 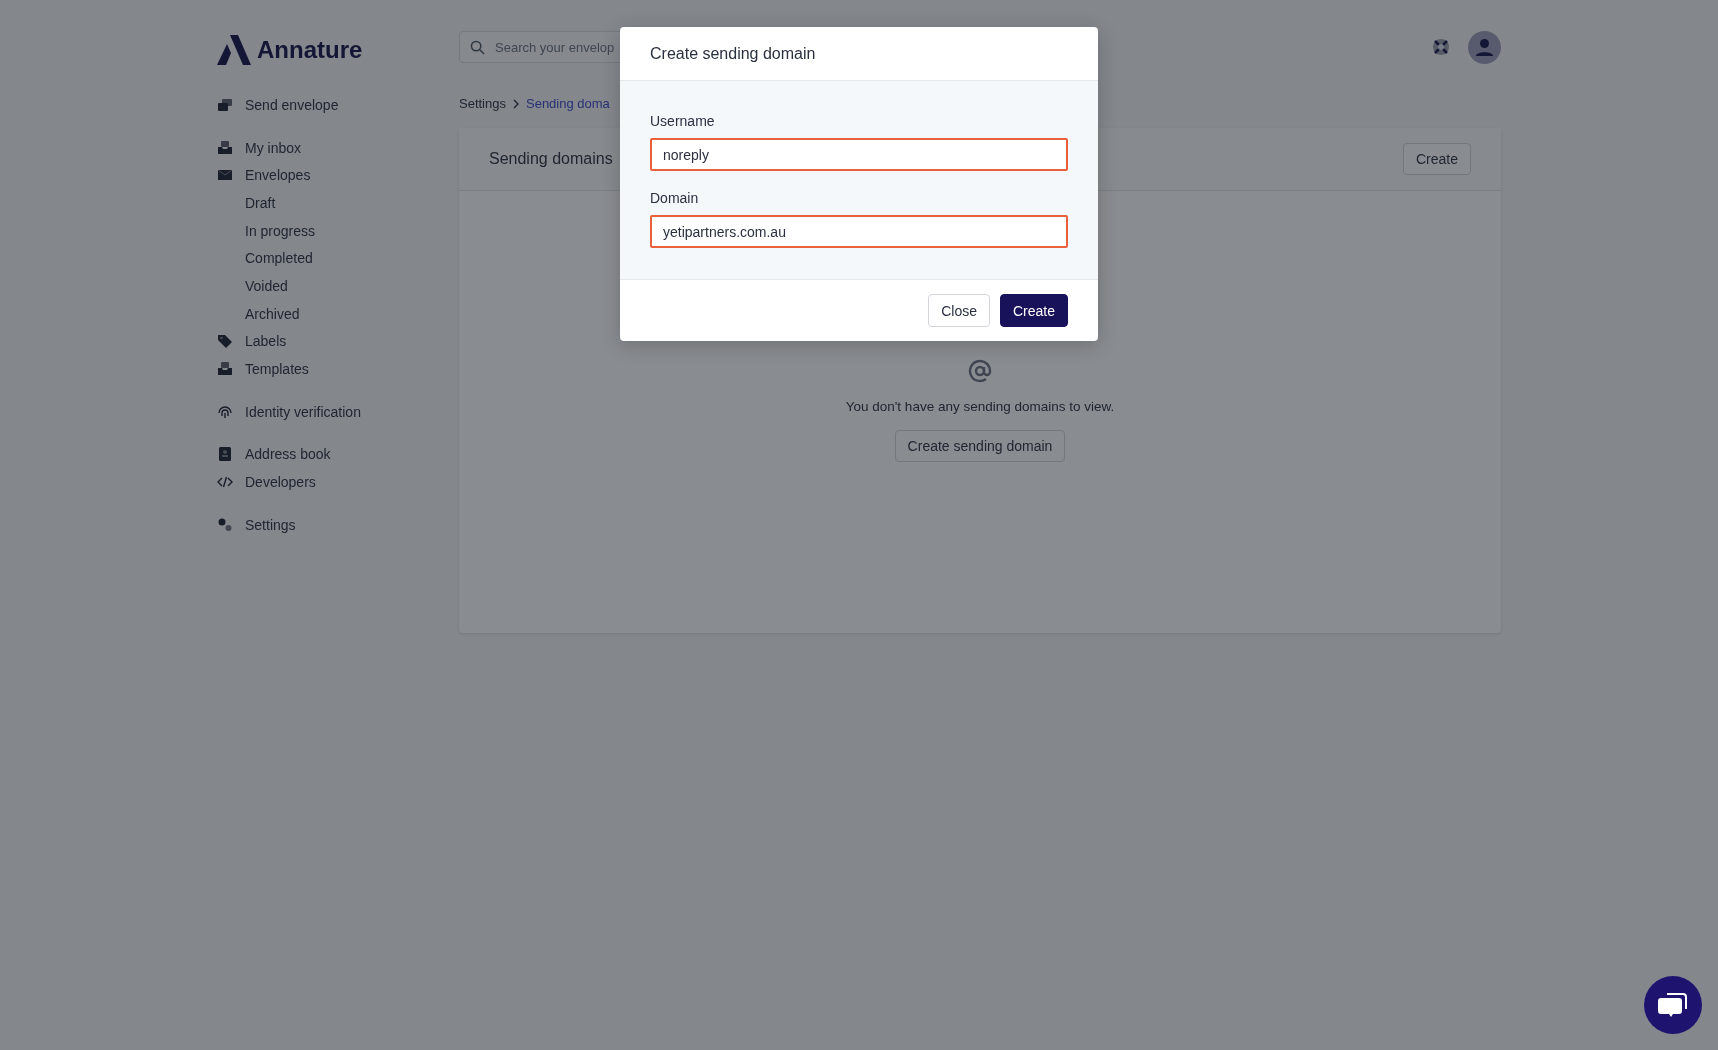 I want to click on close-button: Close, so click(x=959, y=310).